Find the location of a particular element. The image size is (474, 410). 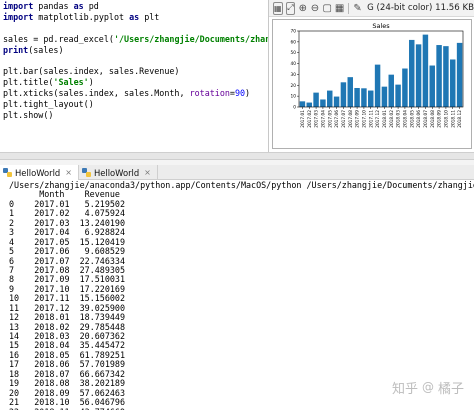

viewer-toolbar: ▦ ⤢ ⊕ ⊖ ▢ ▦ ✎ G (24-bit color) 11.56 KB is located at coordinates (371, 8).